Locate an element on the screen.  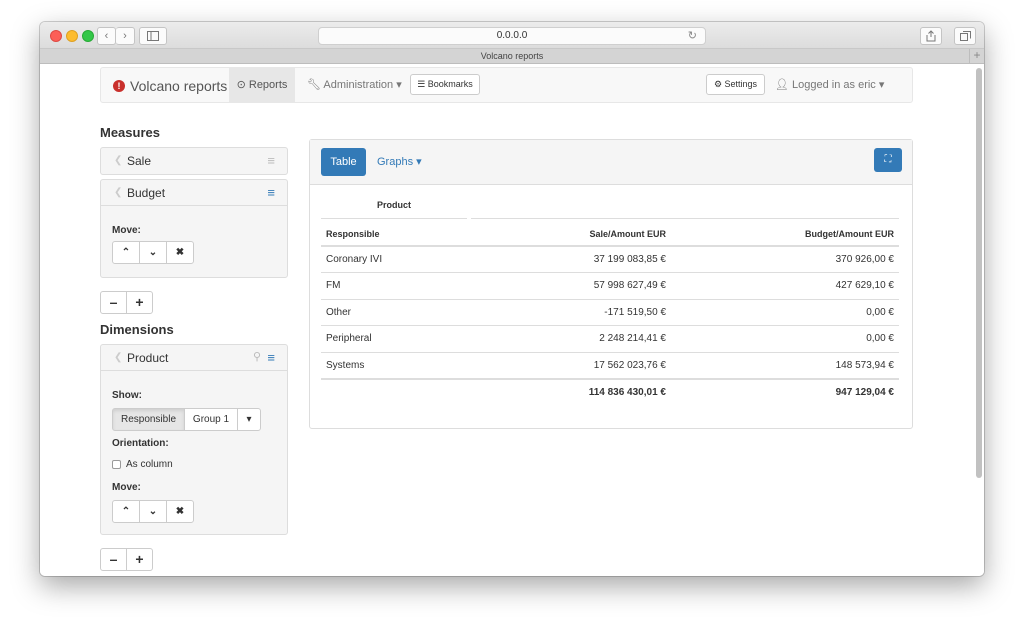
table-cell is located at coordinates (426, 391).